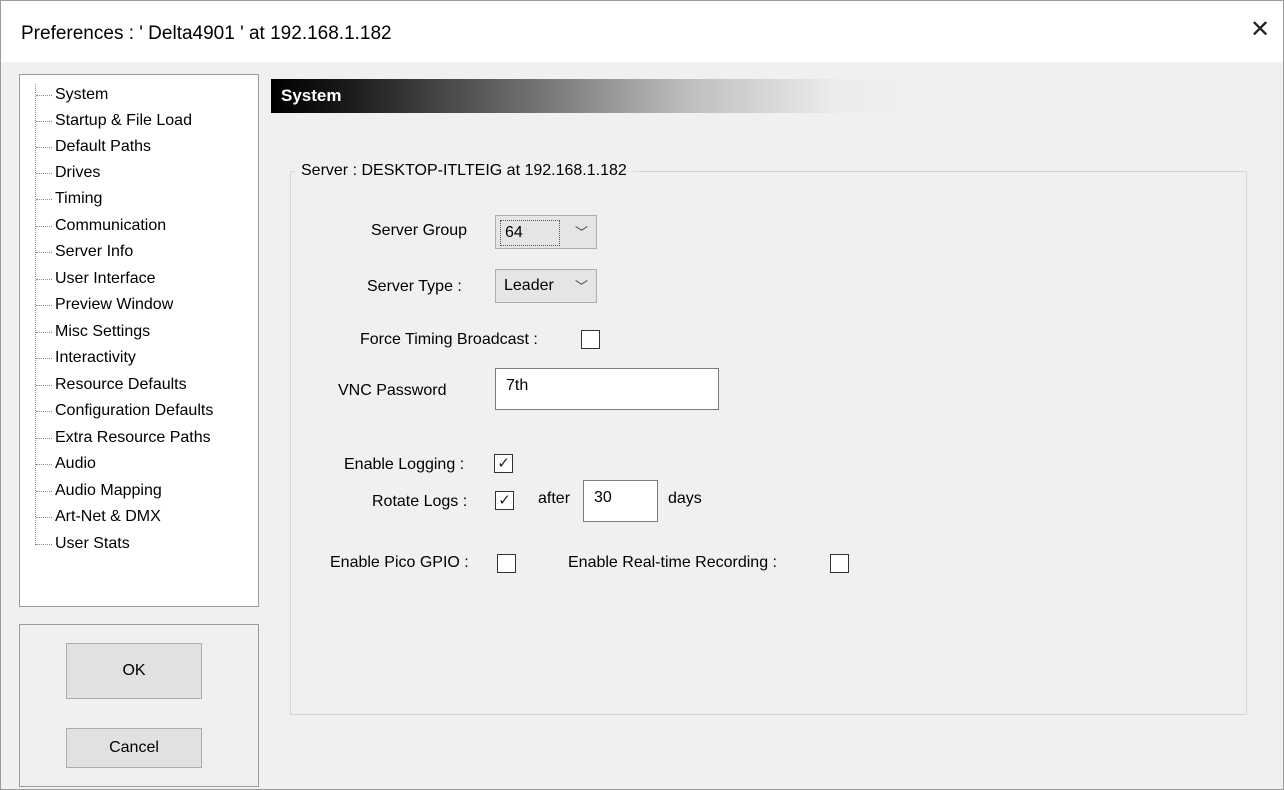  Describe the element at coordinates (620, 501) in the screenshot. I see `rotate-days-field: 30` at that location.